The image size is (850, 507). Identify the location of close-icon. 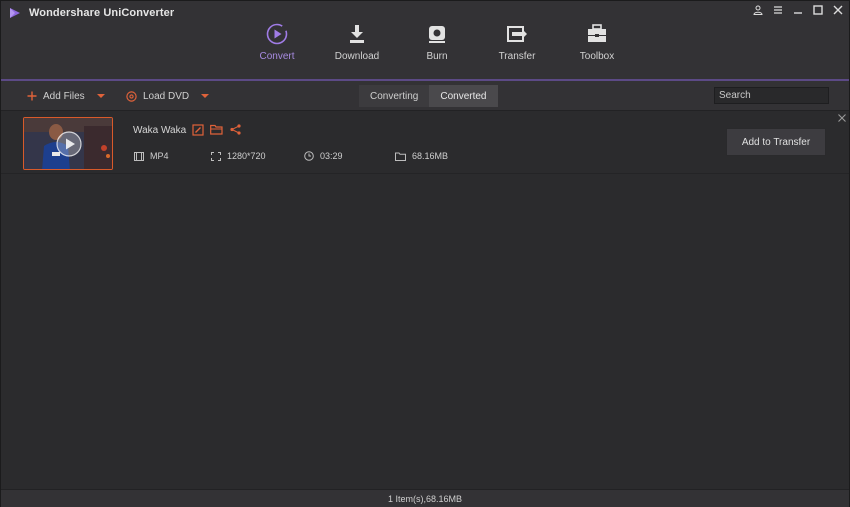
(838, 10).